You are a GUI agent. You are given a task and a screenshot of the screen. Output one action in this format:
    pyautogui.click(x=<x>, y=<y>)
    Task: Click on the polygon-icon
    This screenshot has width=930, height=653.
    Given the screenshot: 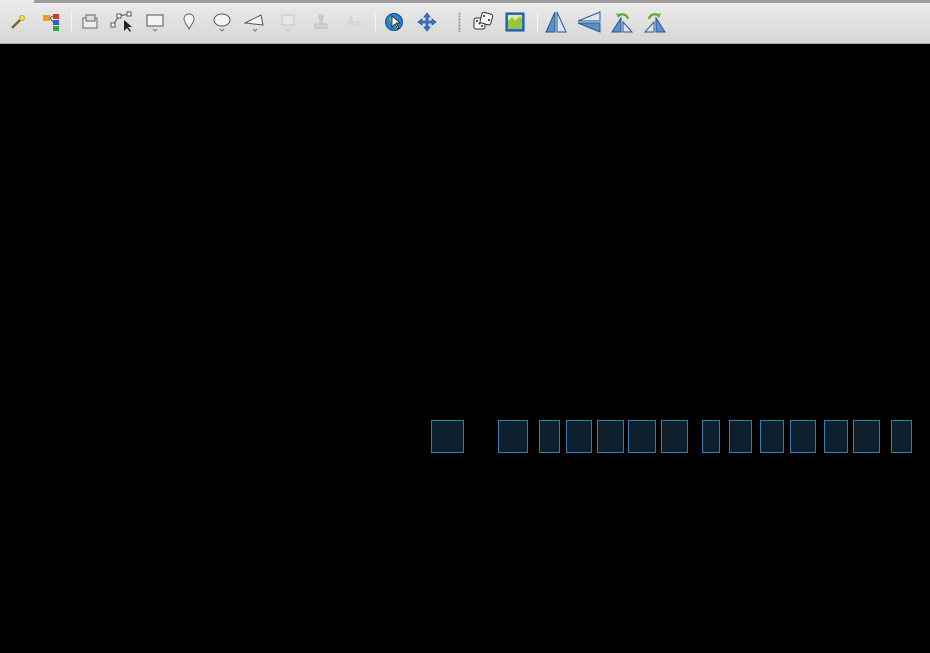 What is the action you would take?
    pyautogui.click(x=253, y=23)
    